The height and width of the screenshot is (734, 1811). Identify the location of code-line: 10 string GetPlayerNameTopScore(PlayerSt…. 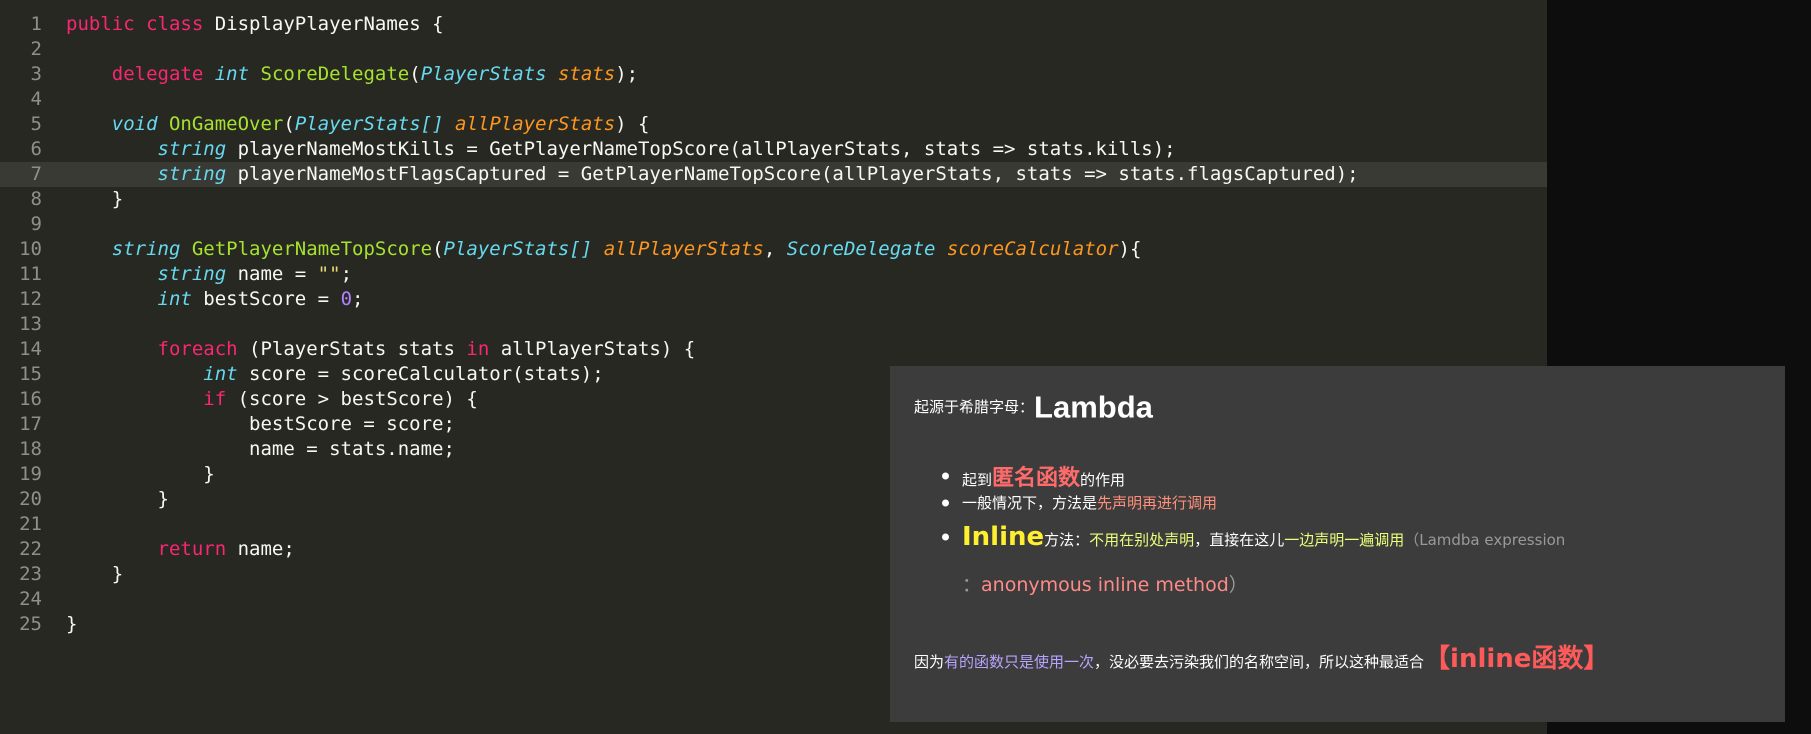
(773, 249).